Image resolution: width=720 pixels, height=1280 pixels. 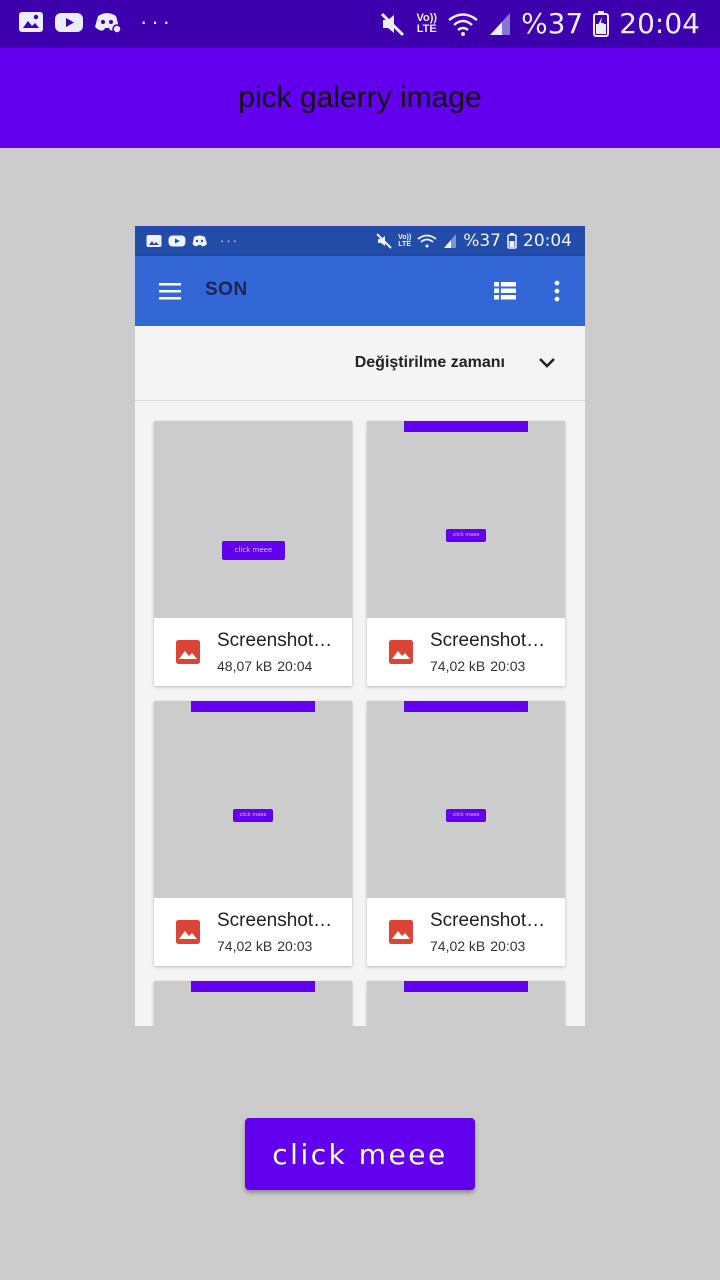 I want to click on picker-status-notifications: ···, so click(x=192, y=240).